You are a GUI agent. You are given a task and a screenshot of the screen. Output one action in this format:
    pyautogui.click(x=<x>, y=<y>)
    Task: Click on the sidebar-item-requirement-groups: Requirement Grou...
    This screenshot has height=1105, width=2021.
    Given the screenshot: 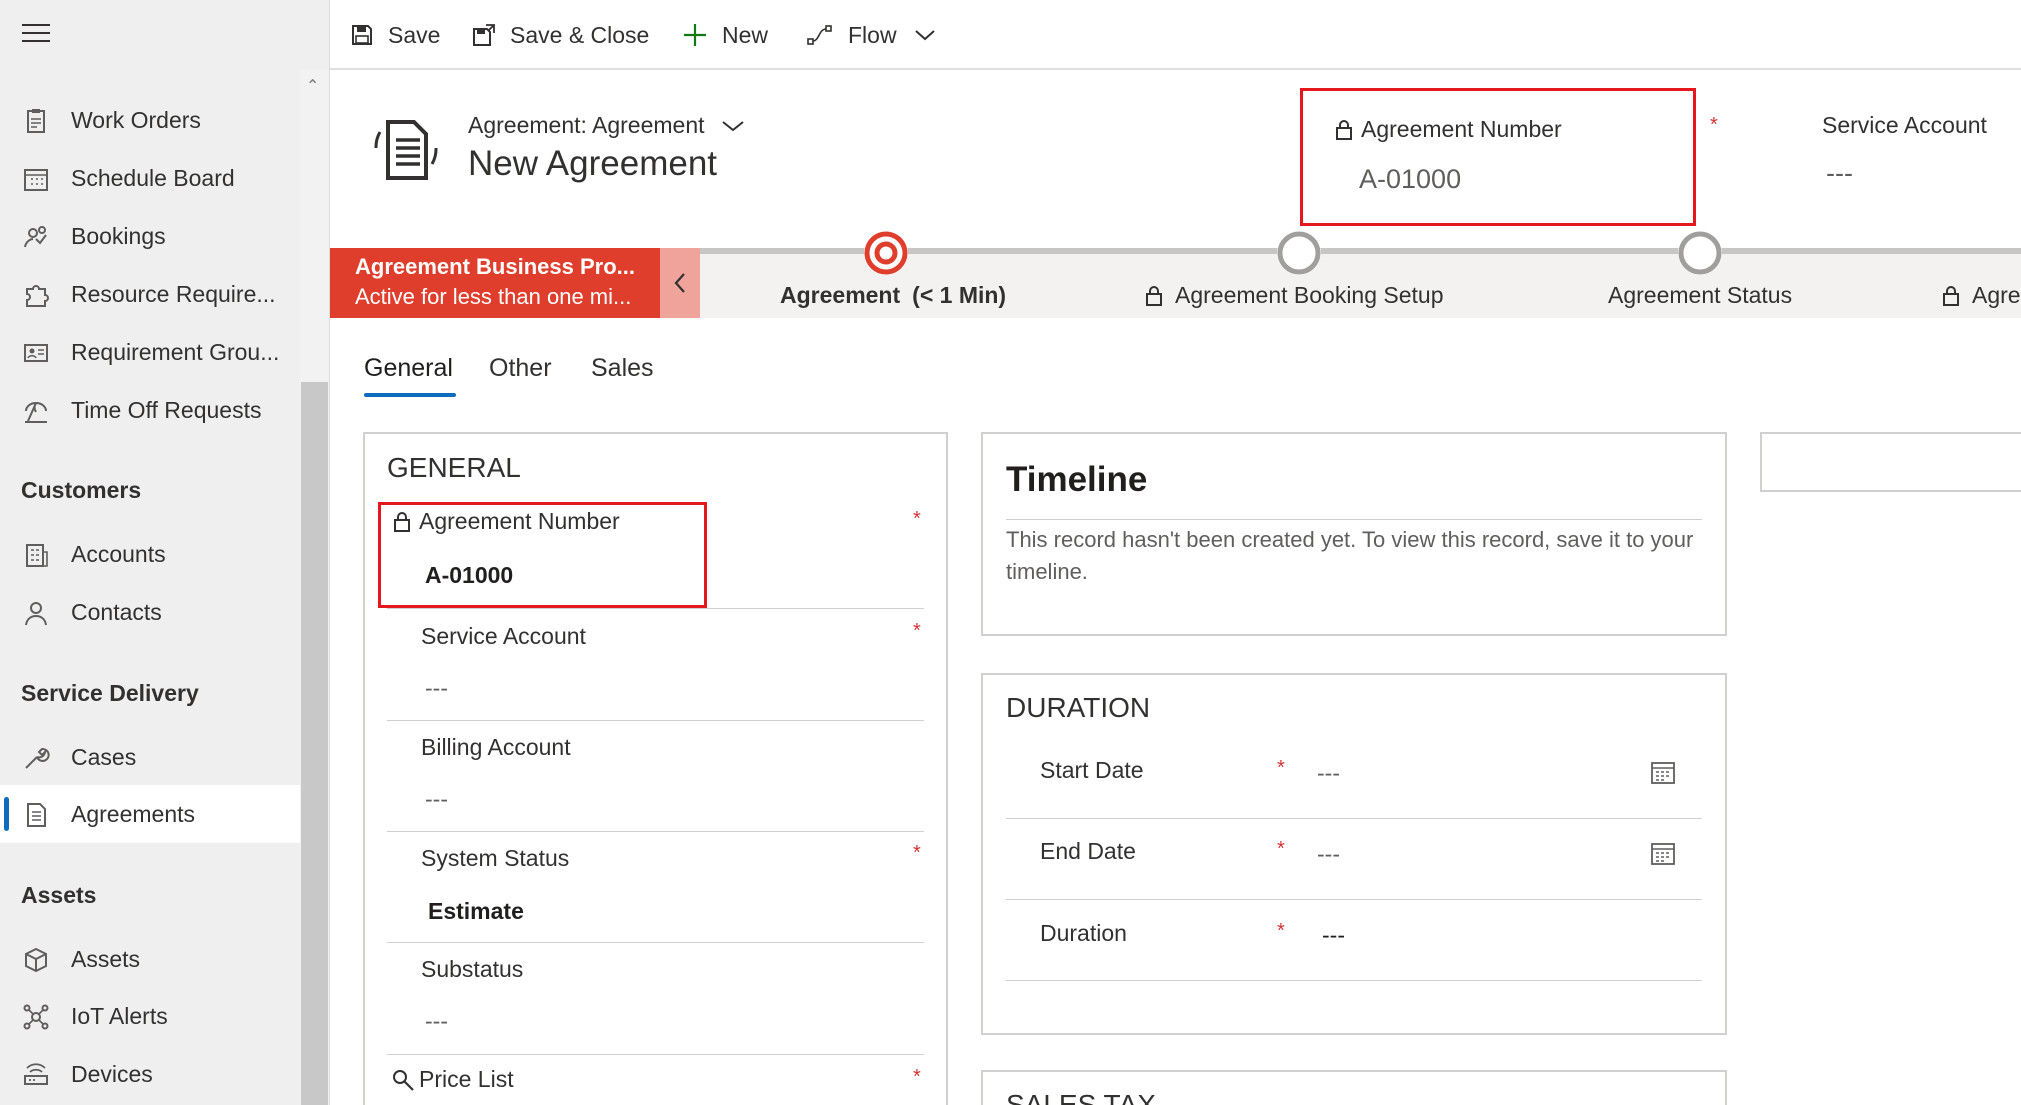 What is the action you would take?
    pyautogui.click(x=150, y=352)
    